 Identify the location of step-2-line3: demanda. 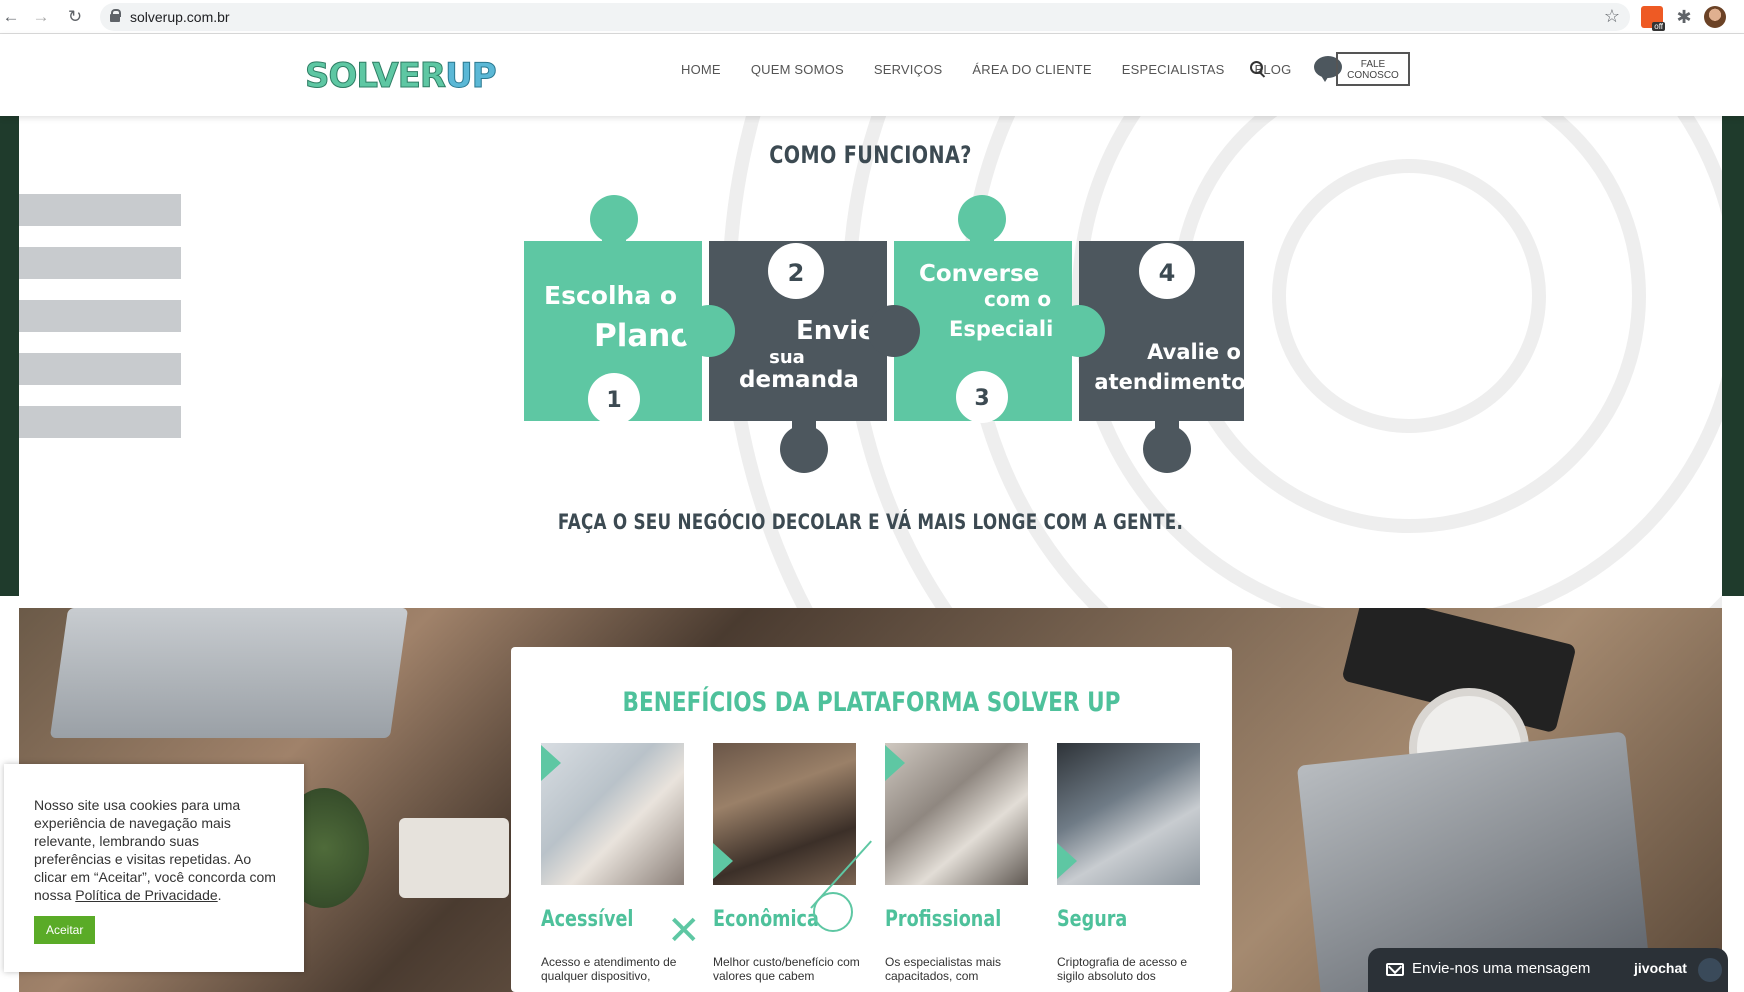
(799, 380).